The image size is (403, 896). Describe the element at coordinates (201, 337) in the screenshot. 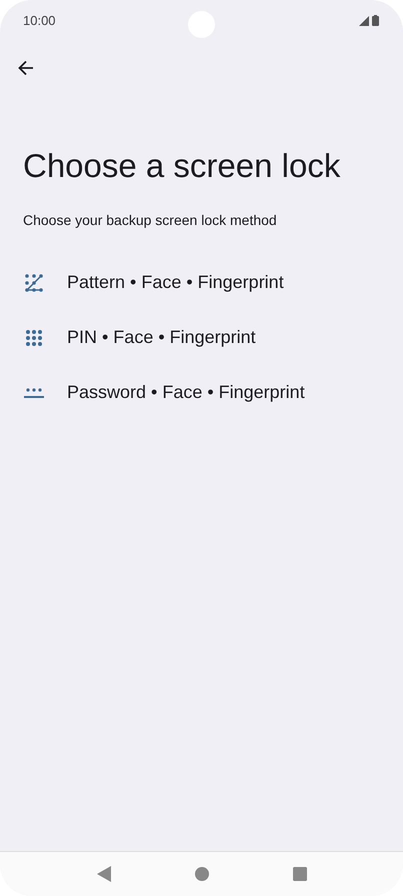

I see `lock-option: PIN • Face • Fingerprint` at that location.